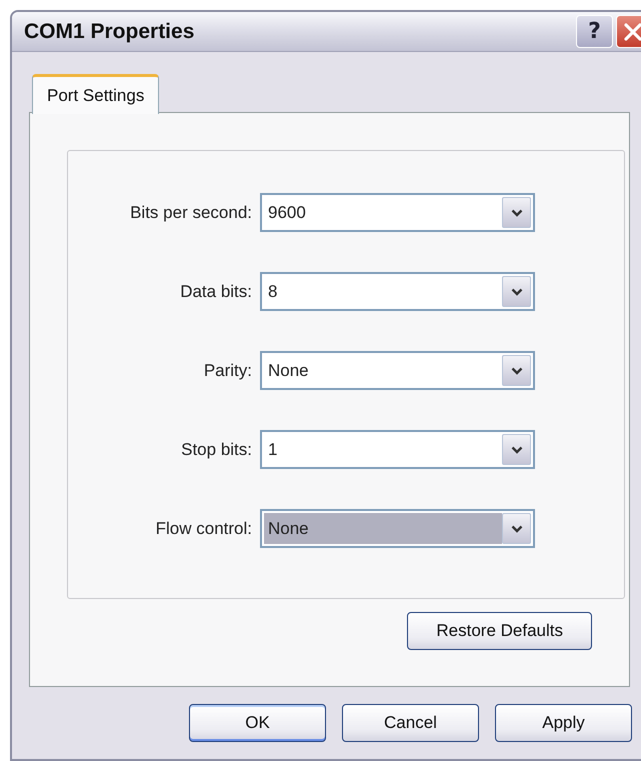 The image size is (641, 761). I want to click on field-label: Bits per second:, so click(191, 212).